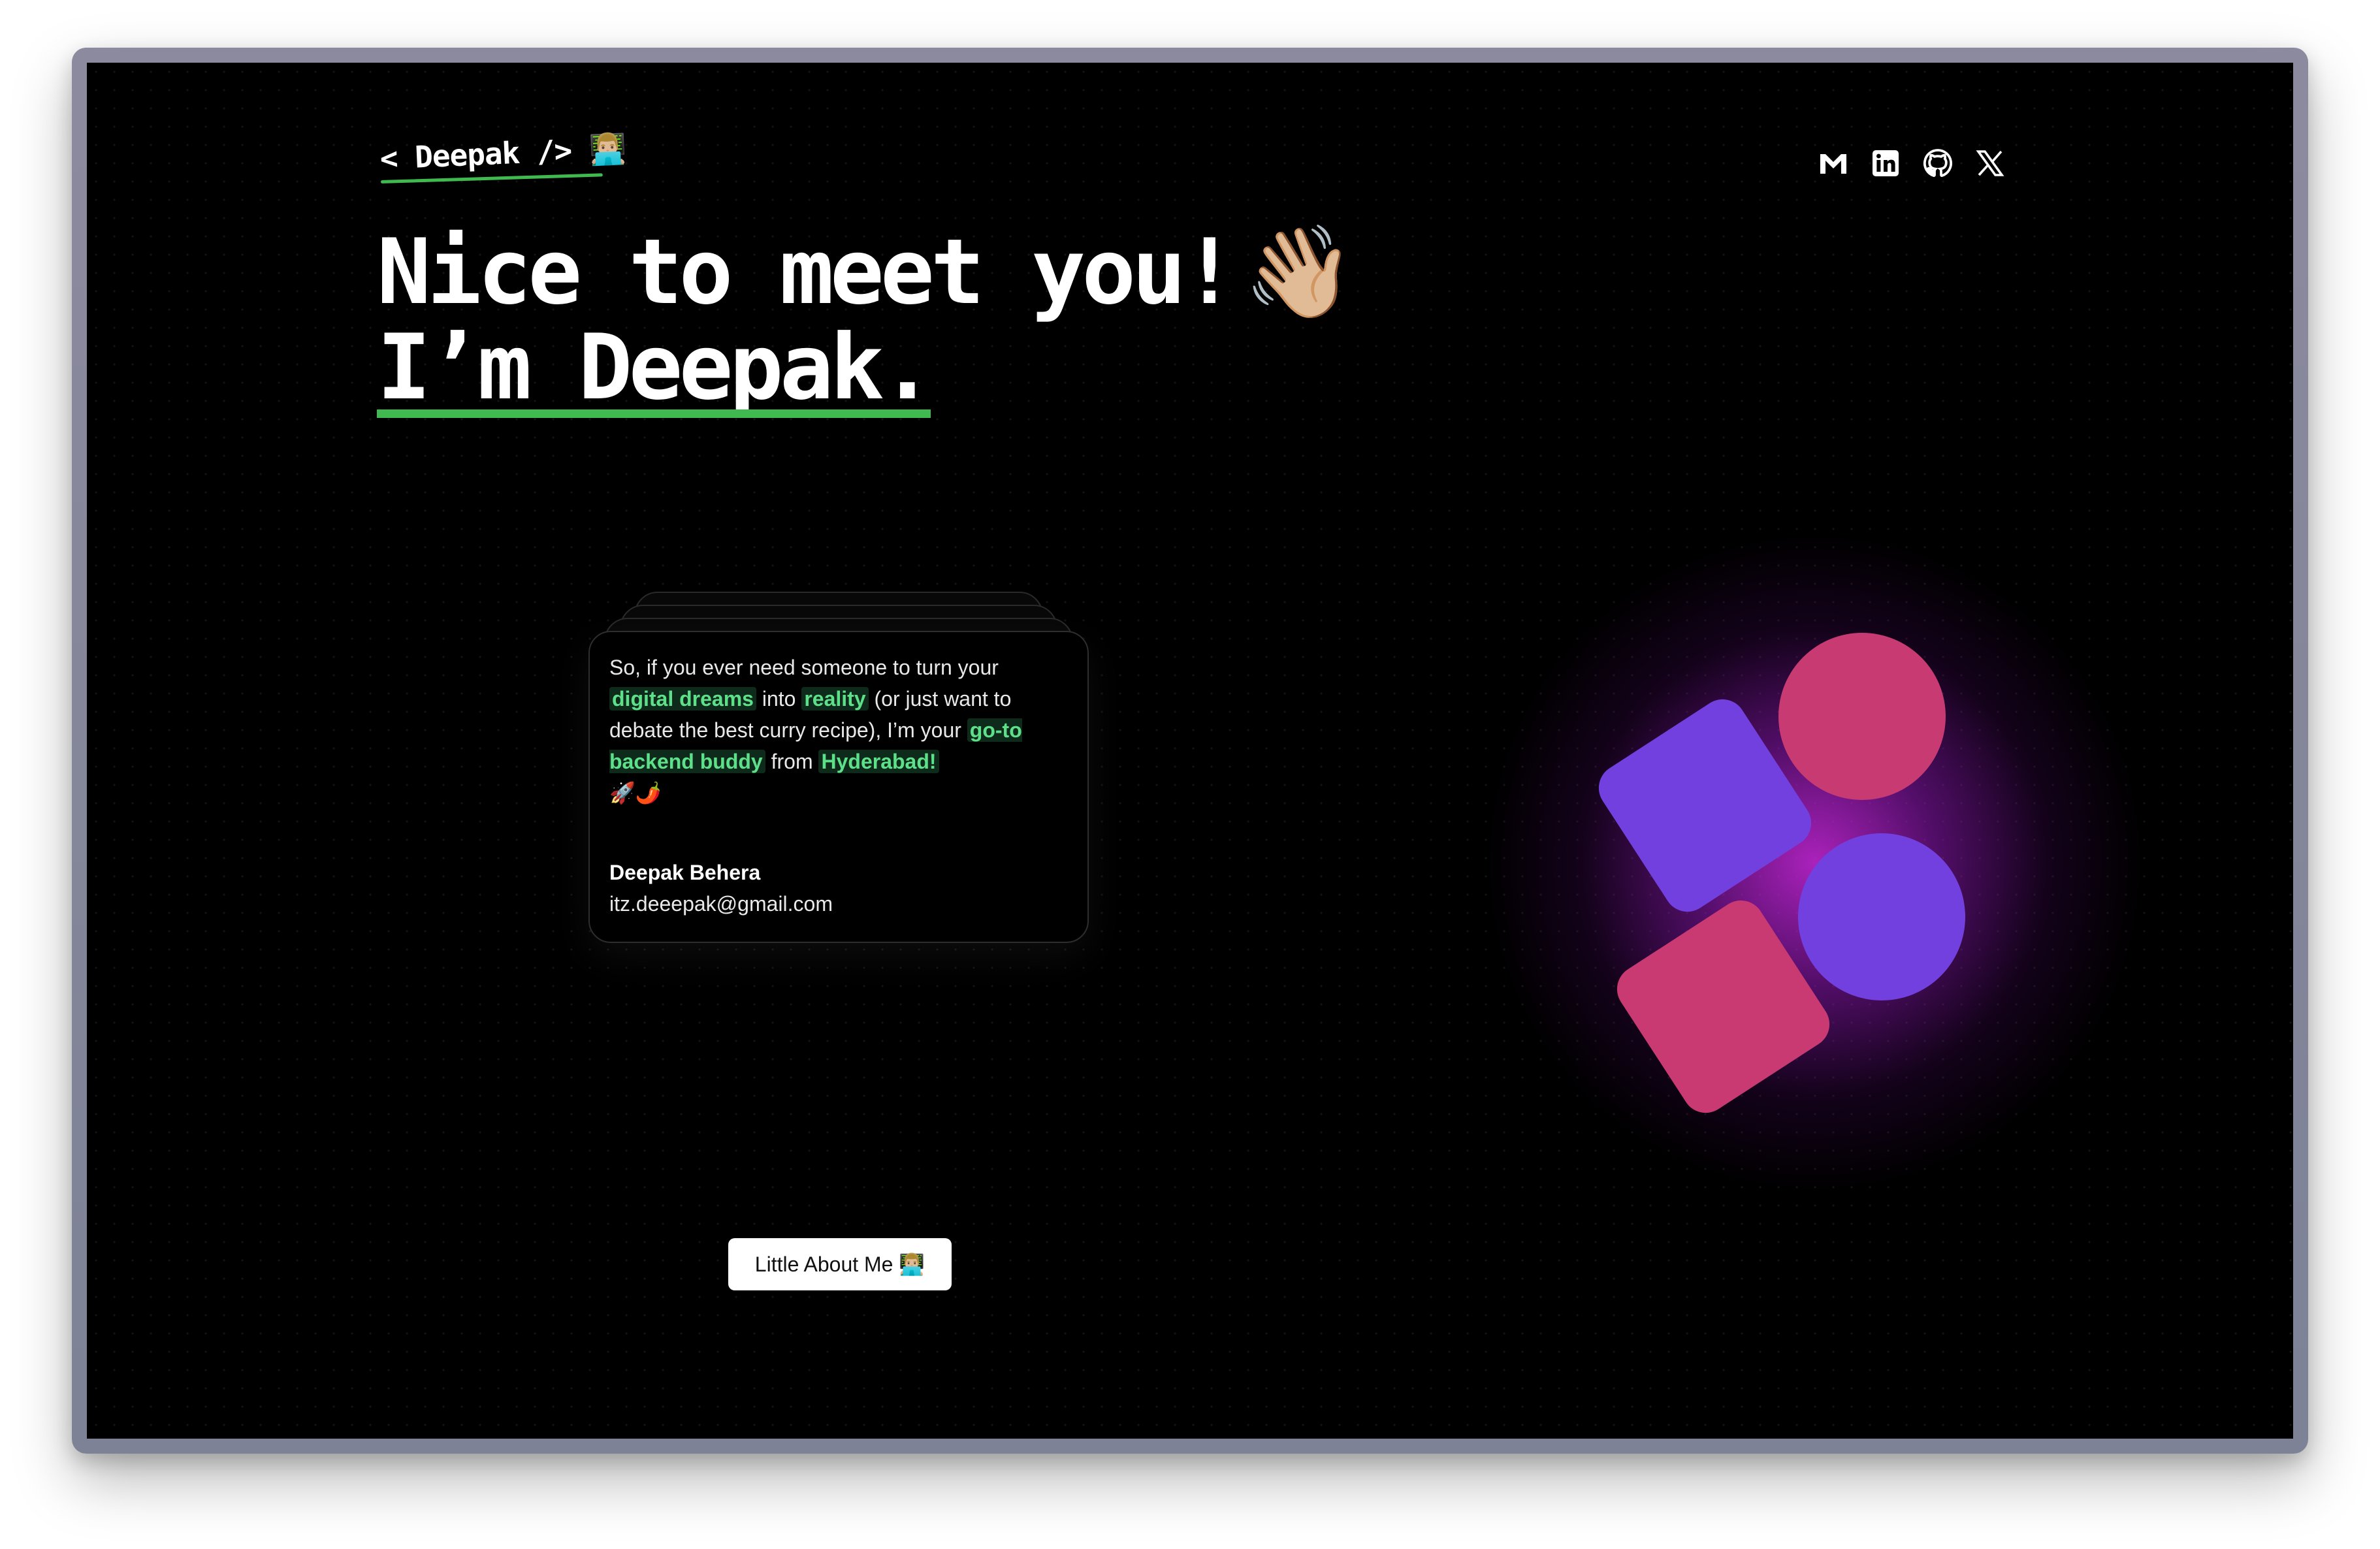 The image size is (2380, 1549). Describe the element at coordinates (654, 414) in the screenshot. I see `name-underline` at that location.